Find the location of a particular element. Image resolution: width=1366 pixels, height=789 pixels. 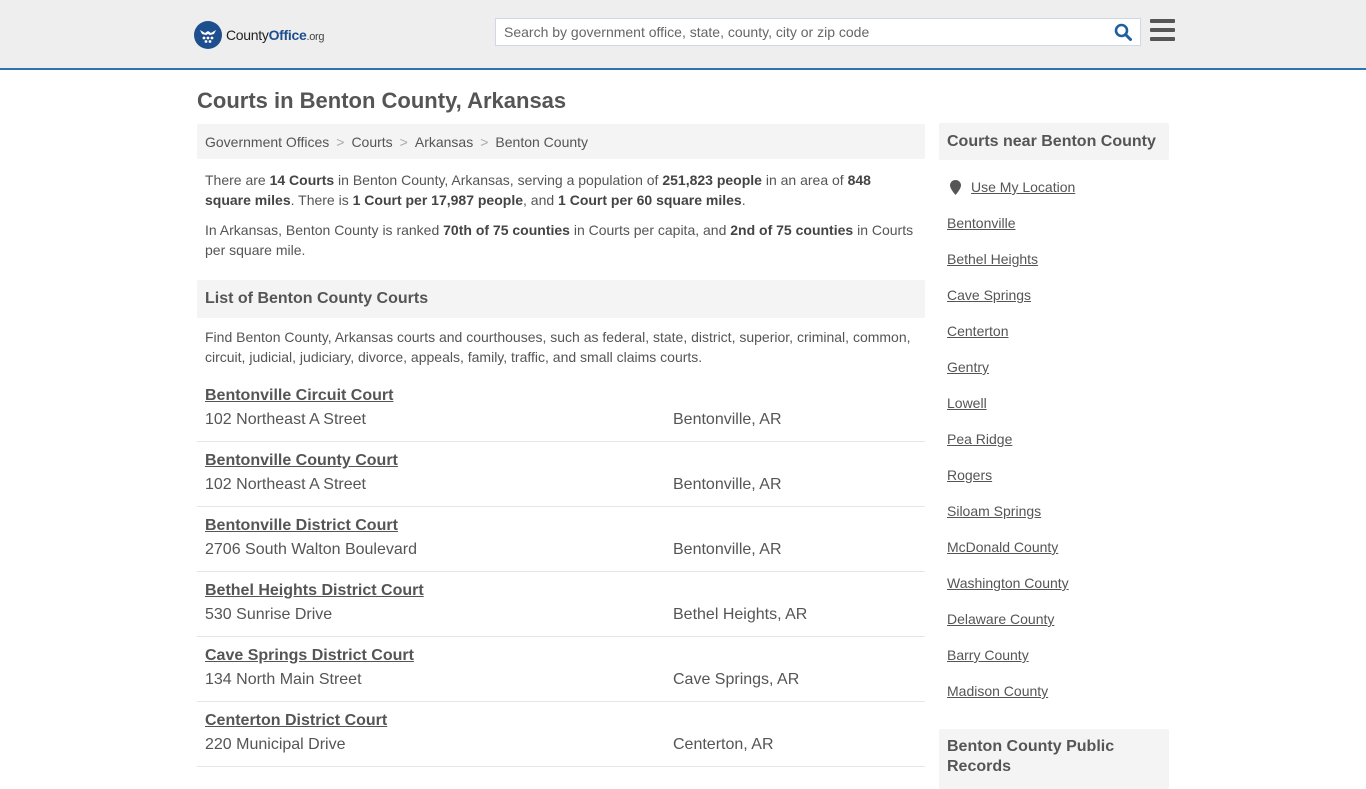

nearby-link: Centerton is located at coordinates (1058, 339).